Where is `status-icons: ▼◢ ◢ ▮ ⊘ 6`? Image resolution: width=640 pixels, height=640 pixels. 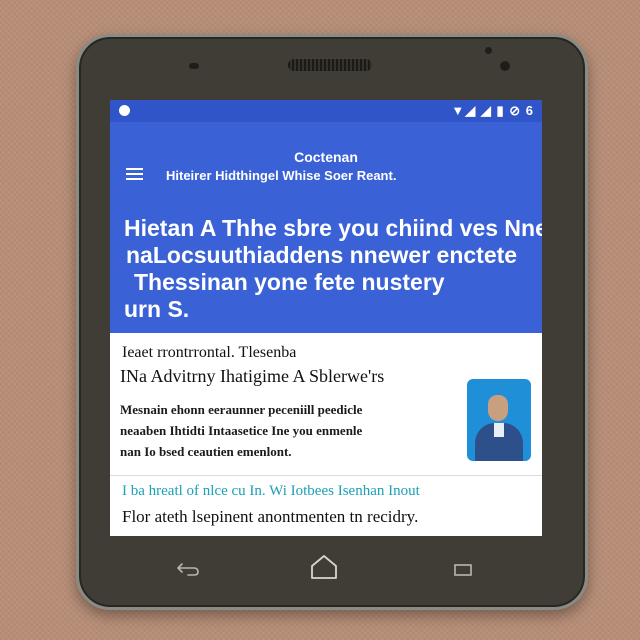 status-icons: ▼◢ ◢ ▮ ⊘ 6 is located at coordinates (492, 110).